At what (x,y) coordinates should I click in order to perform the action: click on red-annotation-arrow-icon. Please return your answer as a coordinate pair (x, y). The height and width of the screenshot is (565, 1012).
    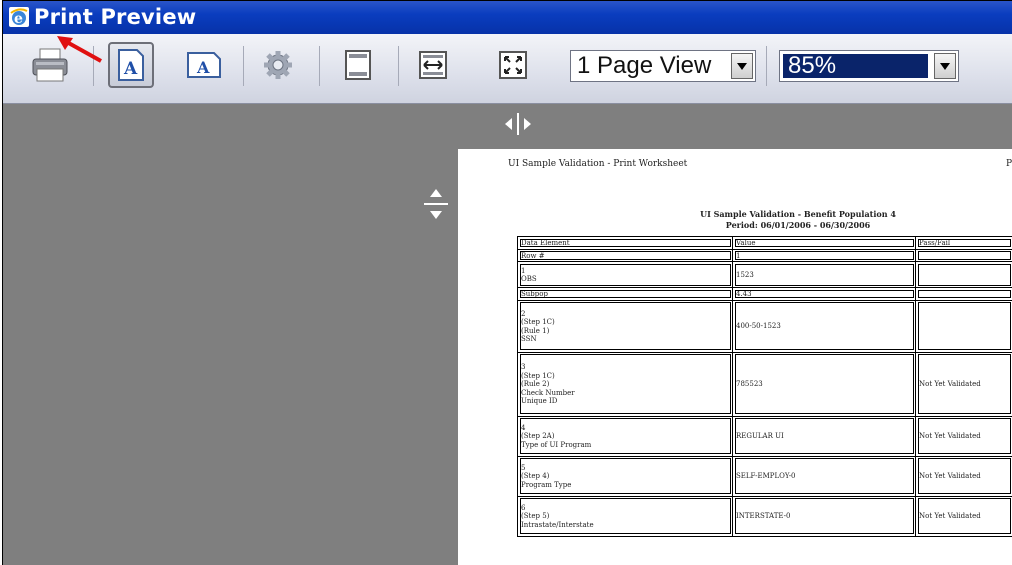
    Looking at the image, I should click on (79, 49).